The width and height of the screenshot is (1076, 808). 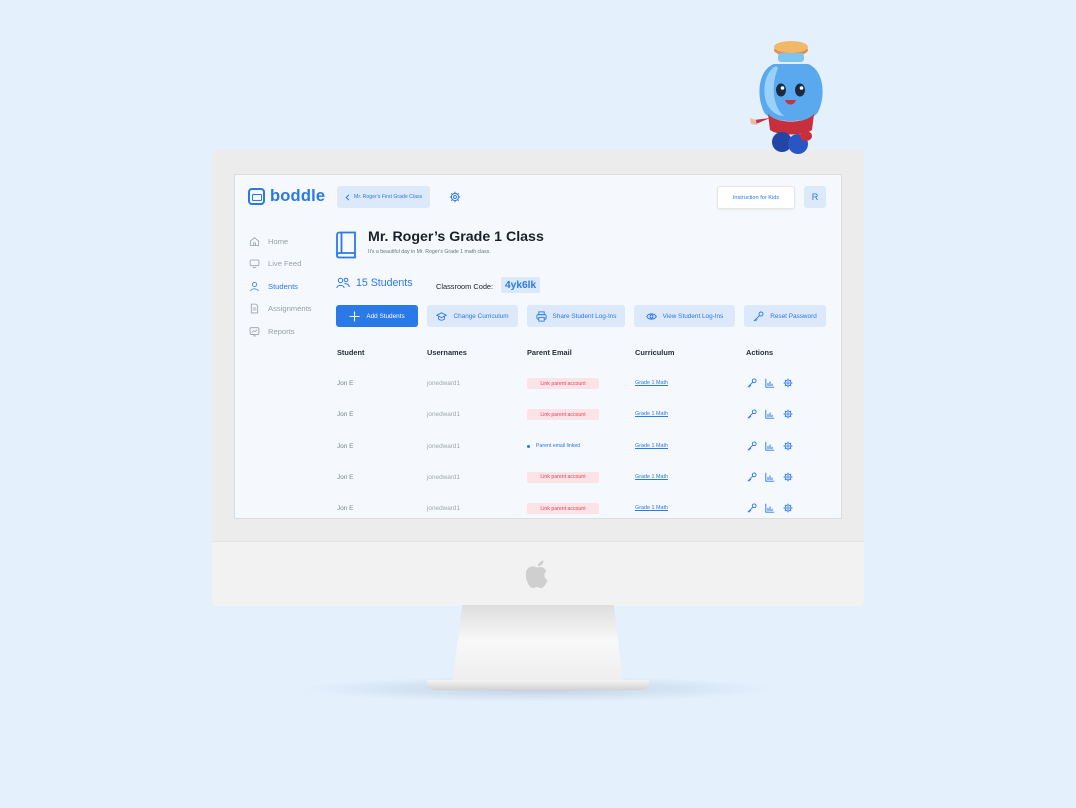 I want to click on book-icon, so click(x=346, y=245).